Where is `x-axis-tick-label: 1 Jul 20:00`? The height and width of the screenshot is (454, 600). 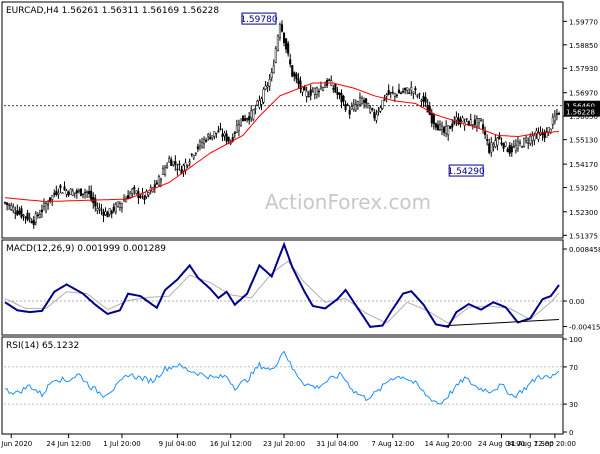 x-axis-tick-label: 1 Jul 20:00 is located at coordinates (122, 444).